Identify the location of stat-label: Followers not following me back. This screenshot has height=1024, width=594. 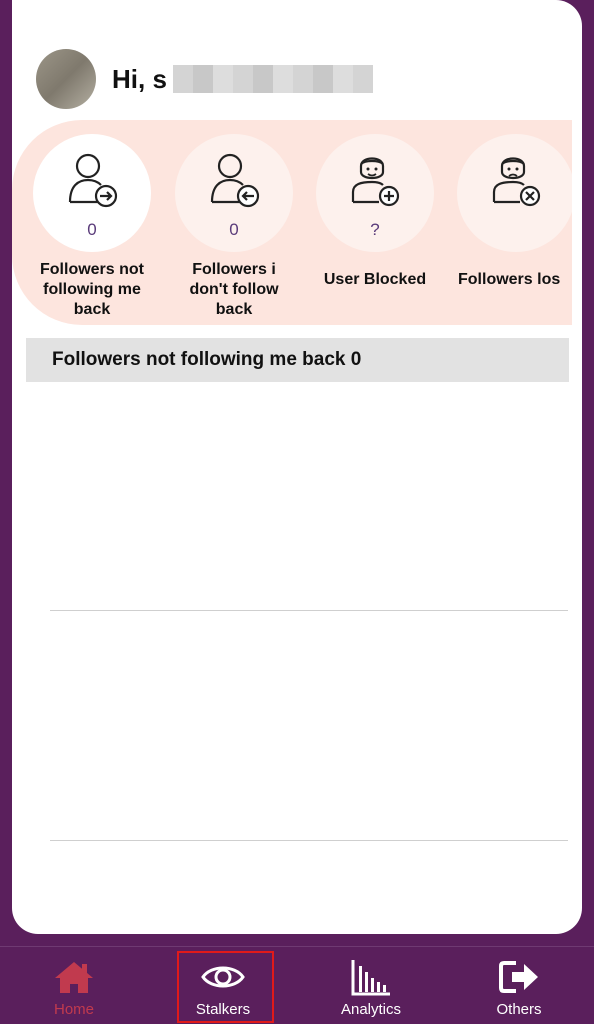
(92, 289).